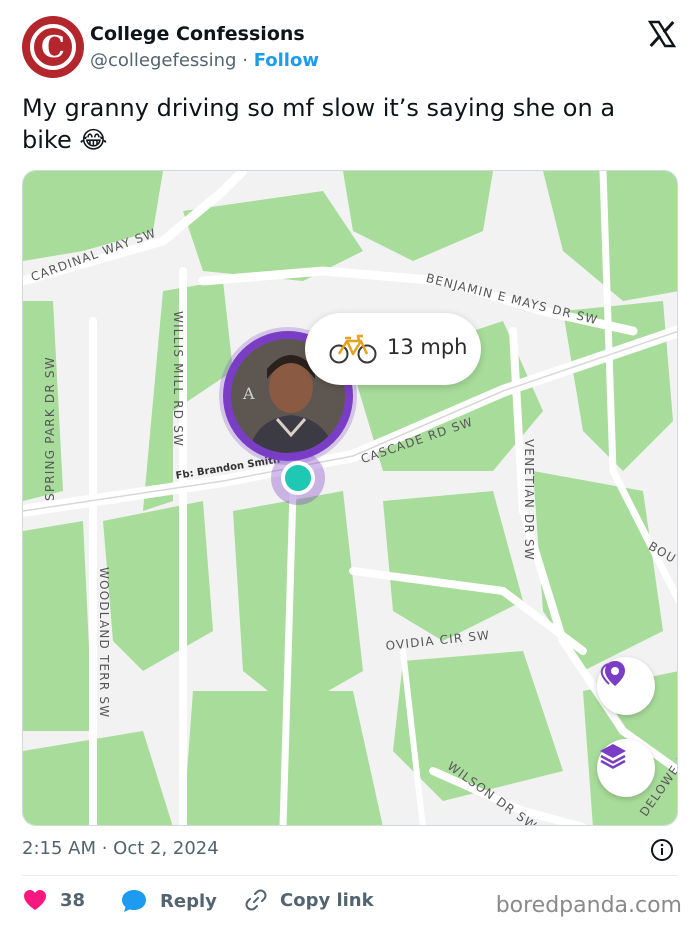  What do you see at coordinates (427, 347) in the screenshot?
I see `speed-value: 13 mph` at bounding box center [427, 347].